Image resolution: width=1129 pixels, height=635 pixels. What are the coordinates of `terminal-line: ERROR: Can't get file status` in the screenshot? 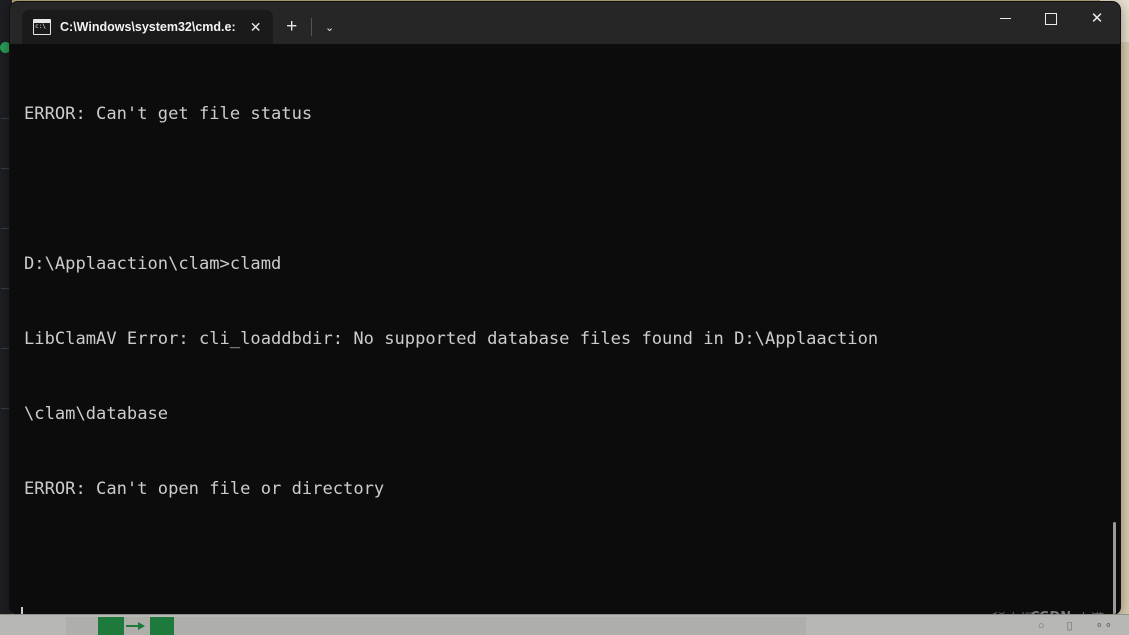 It's located at (168, 114).